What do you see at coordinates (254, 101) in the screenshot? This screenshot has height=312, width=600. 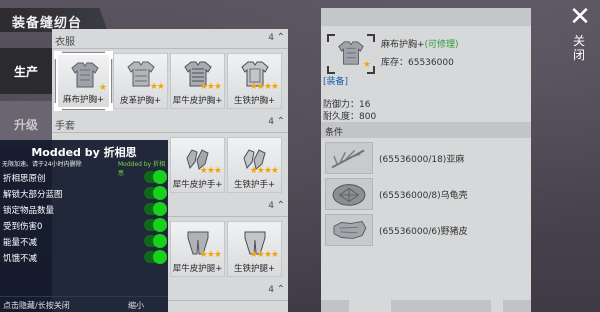 I see `item-name: 生铁护胸+` at bounding box center [254, 101].